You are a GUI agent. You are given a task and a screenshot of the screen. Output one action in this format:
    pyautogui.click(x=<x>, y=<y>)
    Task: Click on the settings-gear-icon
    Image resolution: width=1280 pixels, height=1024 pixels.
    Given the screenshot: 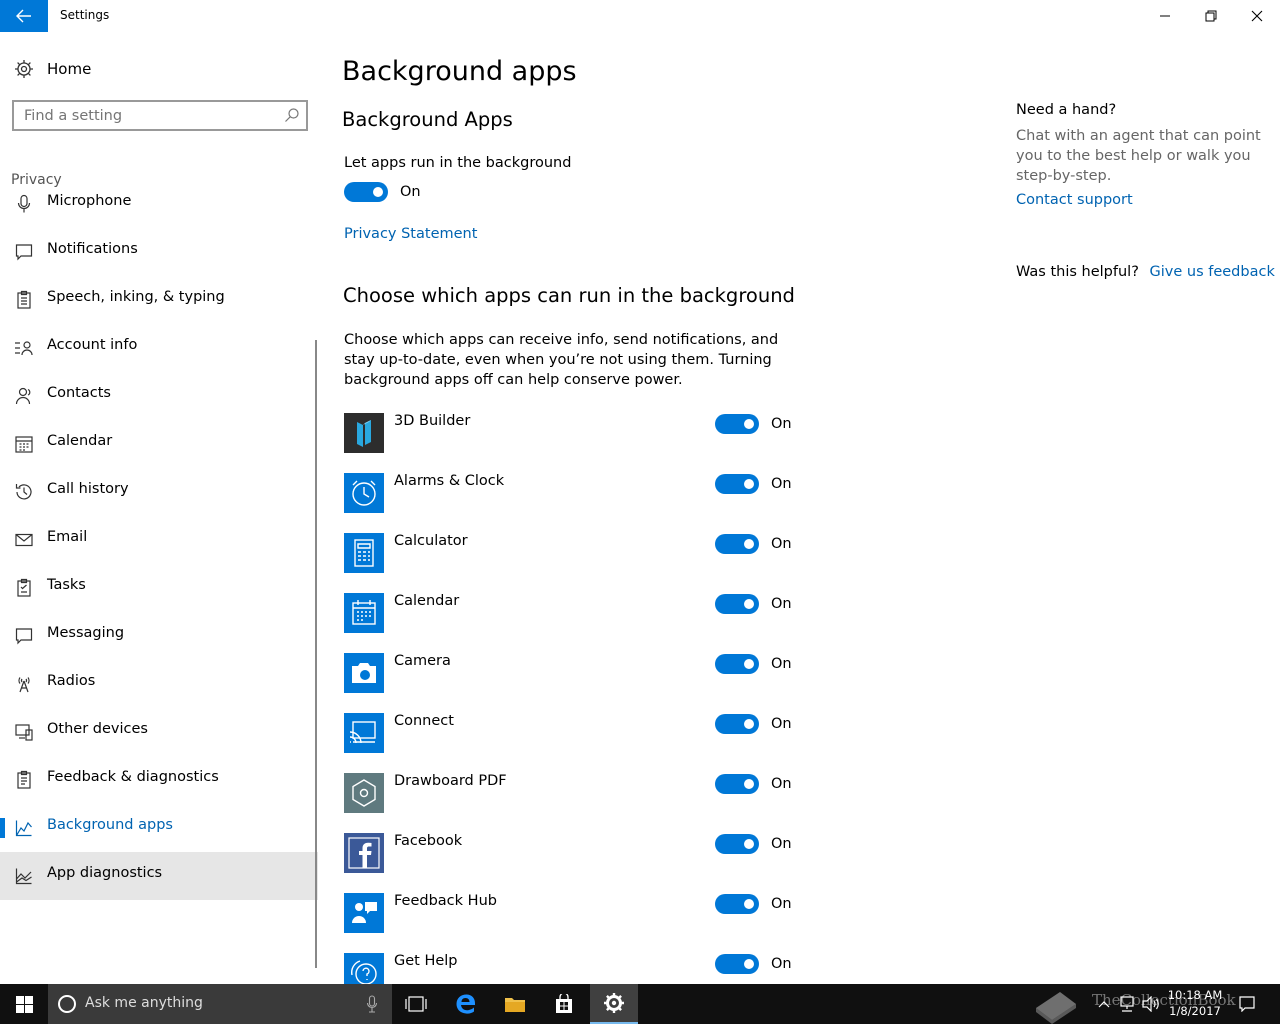 What is the action you would take?
    pyautogui.click(x=614, y=1003)
    